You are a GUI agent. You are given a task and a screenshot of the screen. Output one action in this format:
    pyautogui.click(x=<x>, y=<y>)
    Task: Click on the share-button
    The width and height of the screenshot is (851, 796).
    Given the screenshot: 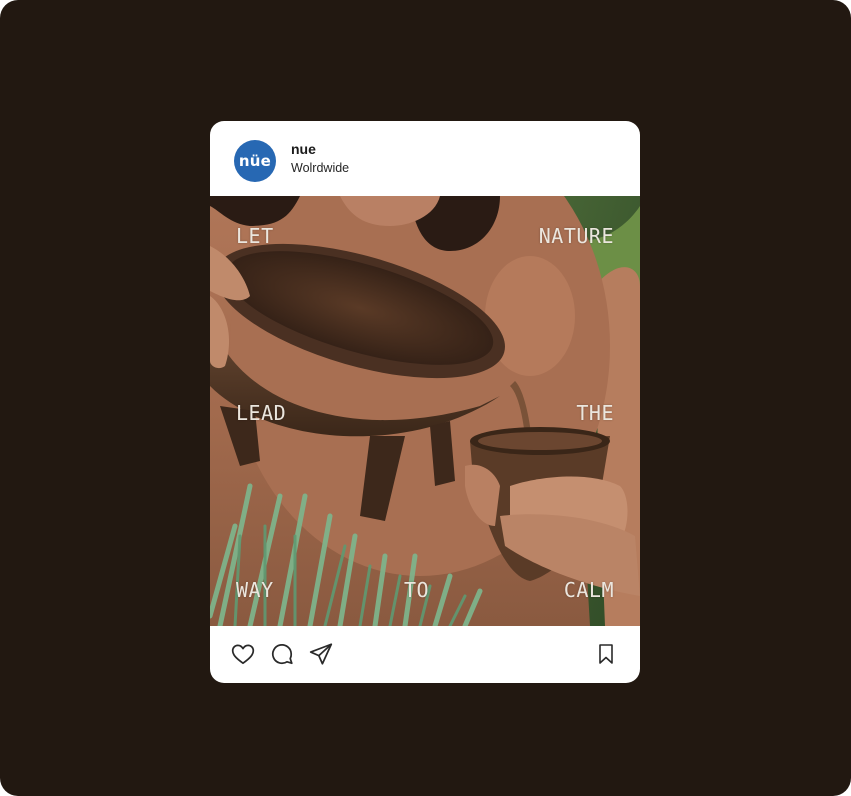 What is the action you would take?
    pyautogui.click(x=321, y=654)
    